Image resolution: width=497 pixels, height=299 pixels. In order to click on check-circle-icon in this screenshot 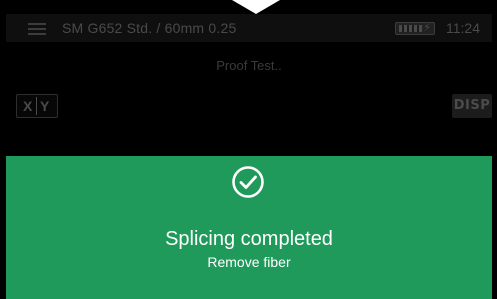, I will do `click(248, 182)`.